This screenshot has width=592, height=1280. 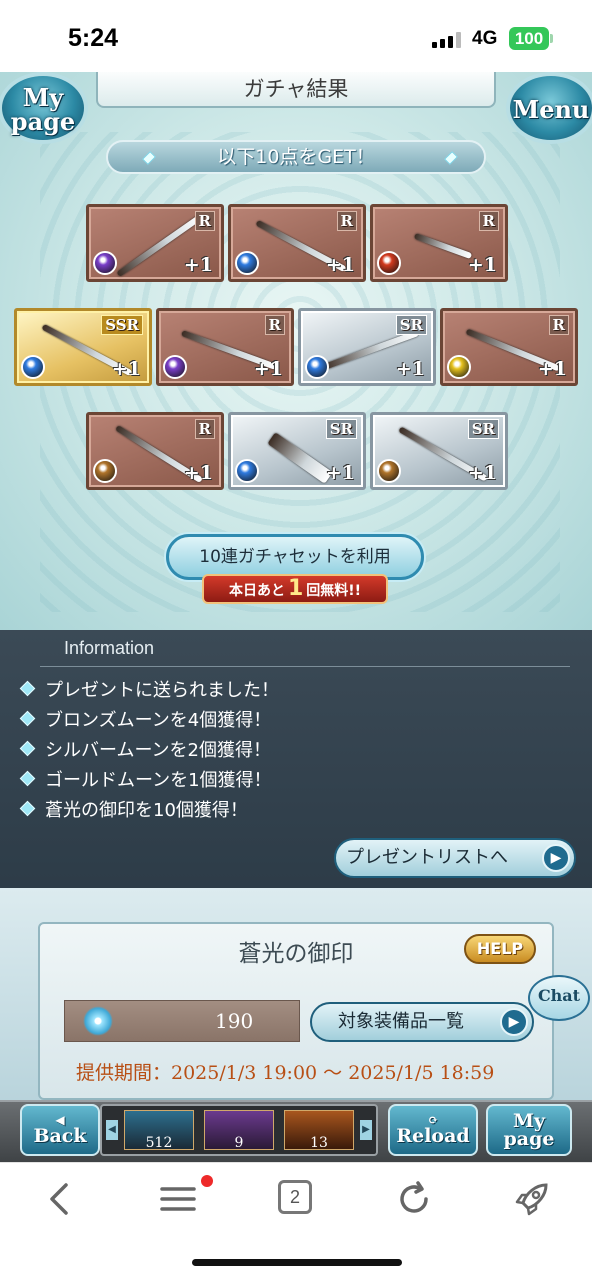 I want to click on home-indicator, so click(x=297, y=1262).